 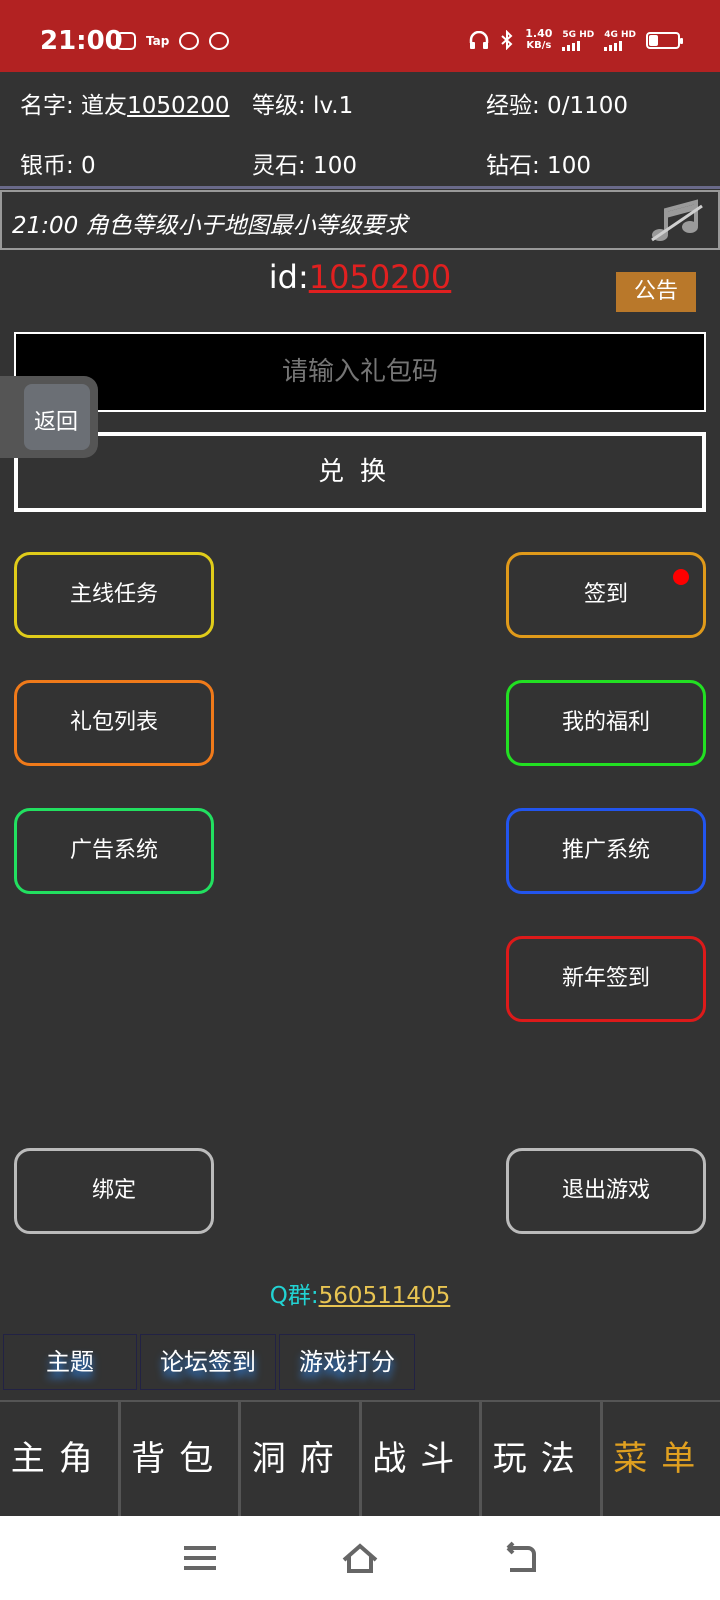 What do you see at coordinates (347, 1362) in the screenshot?
I see `tab-rate-game: 游戏打分` at bounding box center [347, 1362].